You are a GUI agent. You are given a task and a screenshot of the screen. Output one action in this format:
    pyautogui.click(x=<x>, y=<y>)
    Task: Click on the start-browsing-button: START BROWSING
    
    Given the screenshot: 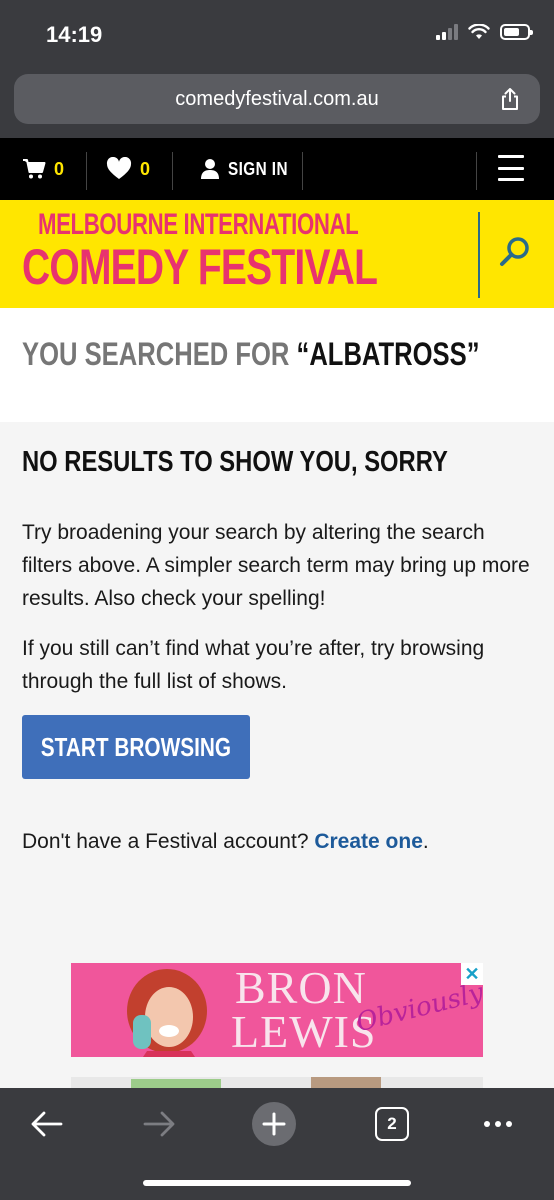 What is the action you would take?
    pyautogui.click(x=136, y=747)
    